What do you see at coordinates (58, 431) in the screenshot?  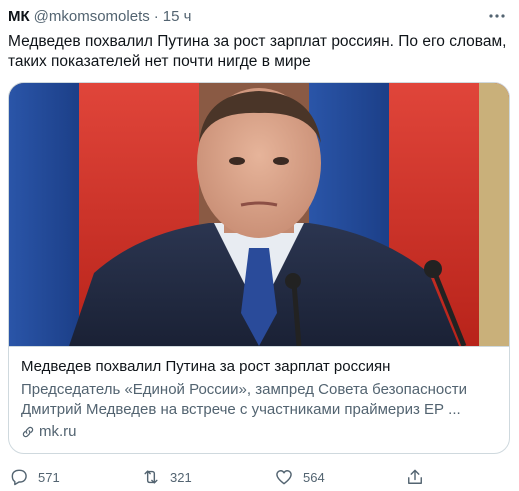 I see `card-domain-text: mk.ru` at bounding box center [58, 431].